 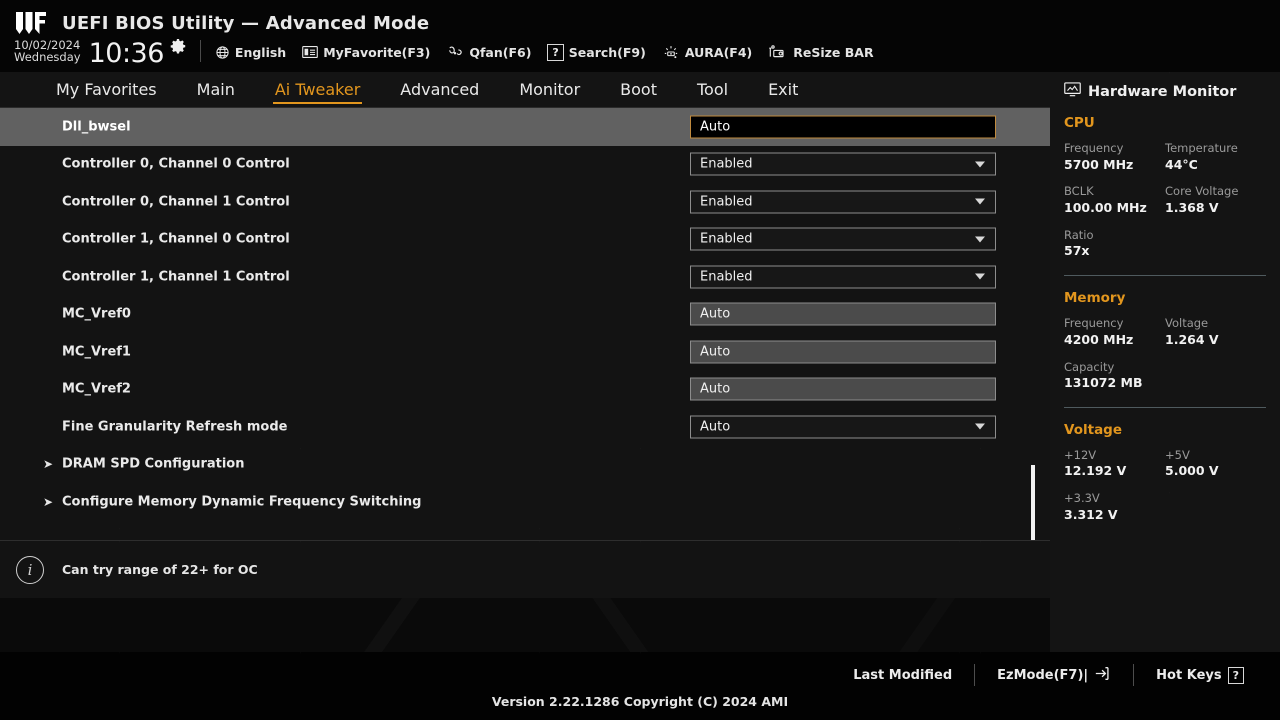 I want to click on monitor-icon, so click(x=1072, y=91).